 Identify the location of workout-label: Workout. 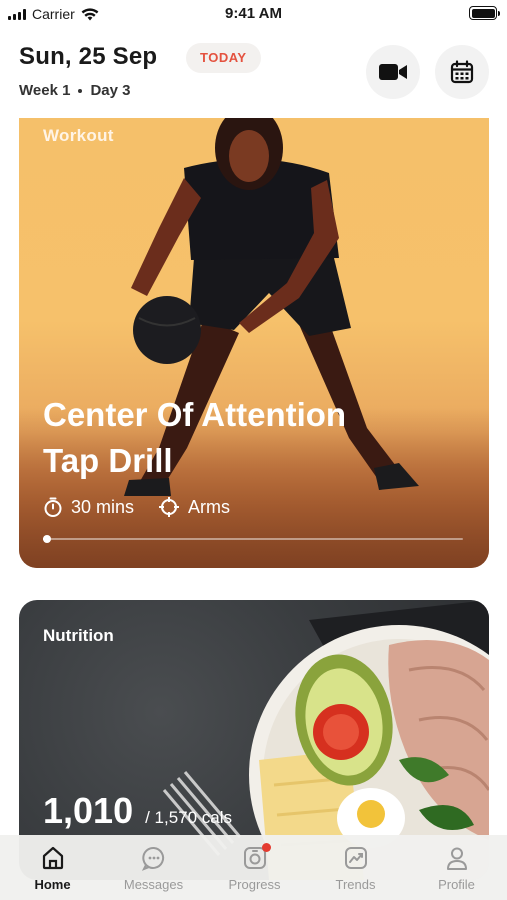
(78, 135).